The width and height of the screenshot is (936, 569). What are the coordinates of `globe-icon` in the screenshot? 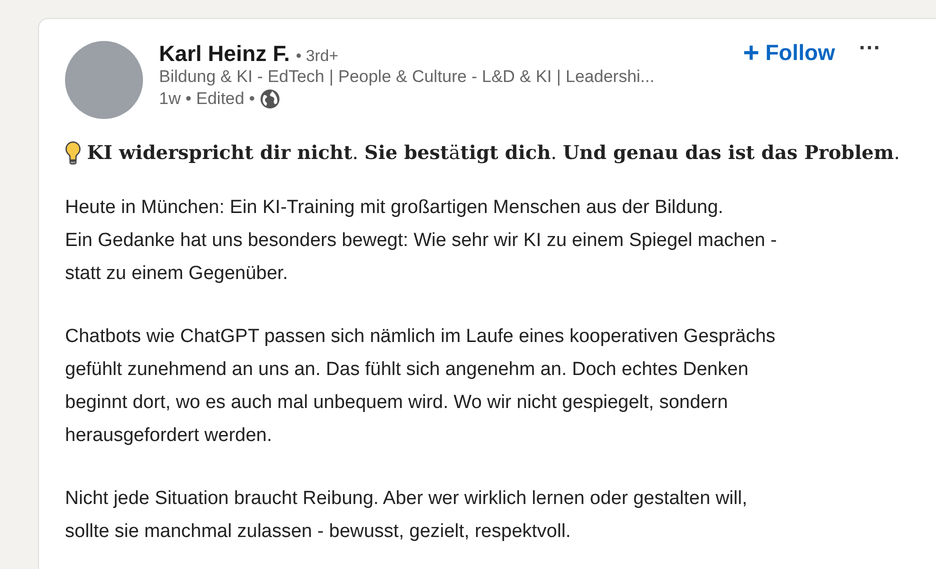 It's located at (270, 99).